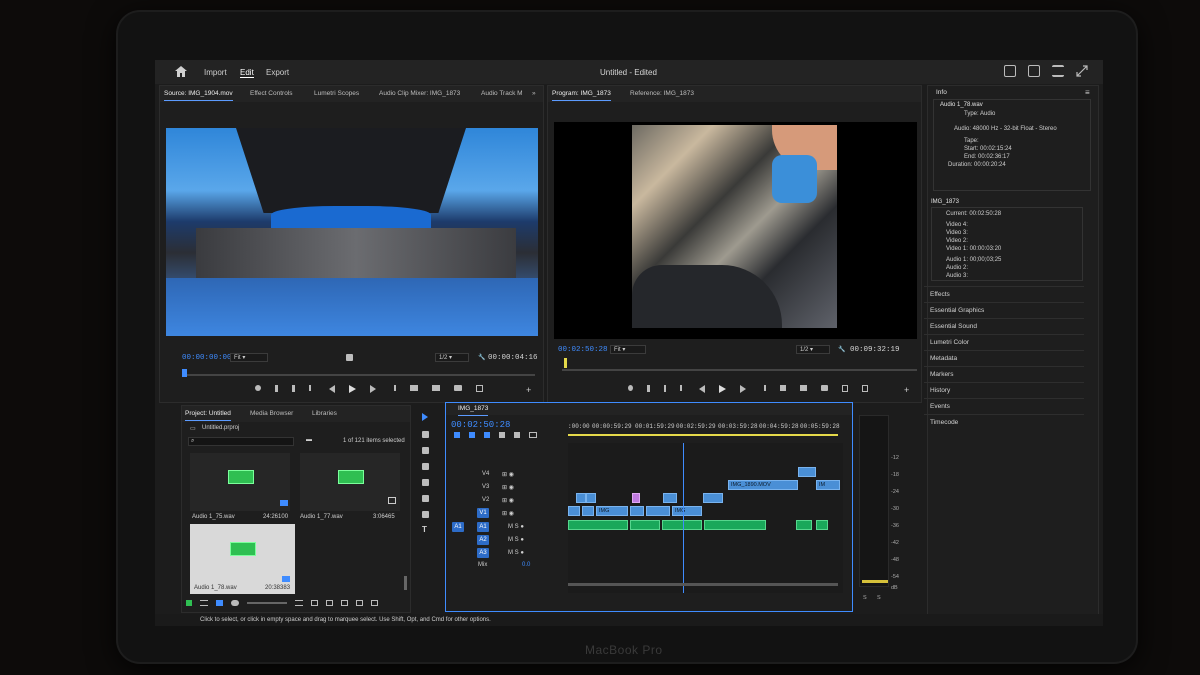  Describe the element at coordinates (485, 487) in the screenshot. I see `track-label-v3: V3` at that location.